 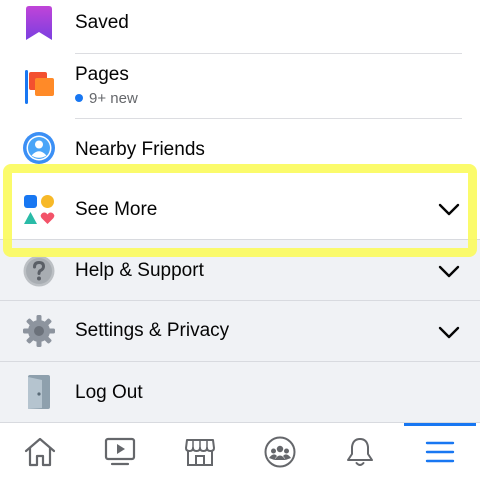 I want to click on tab-notifications, so click(x=360, y=452).